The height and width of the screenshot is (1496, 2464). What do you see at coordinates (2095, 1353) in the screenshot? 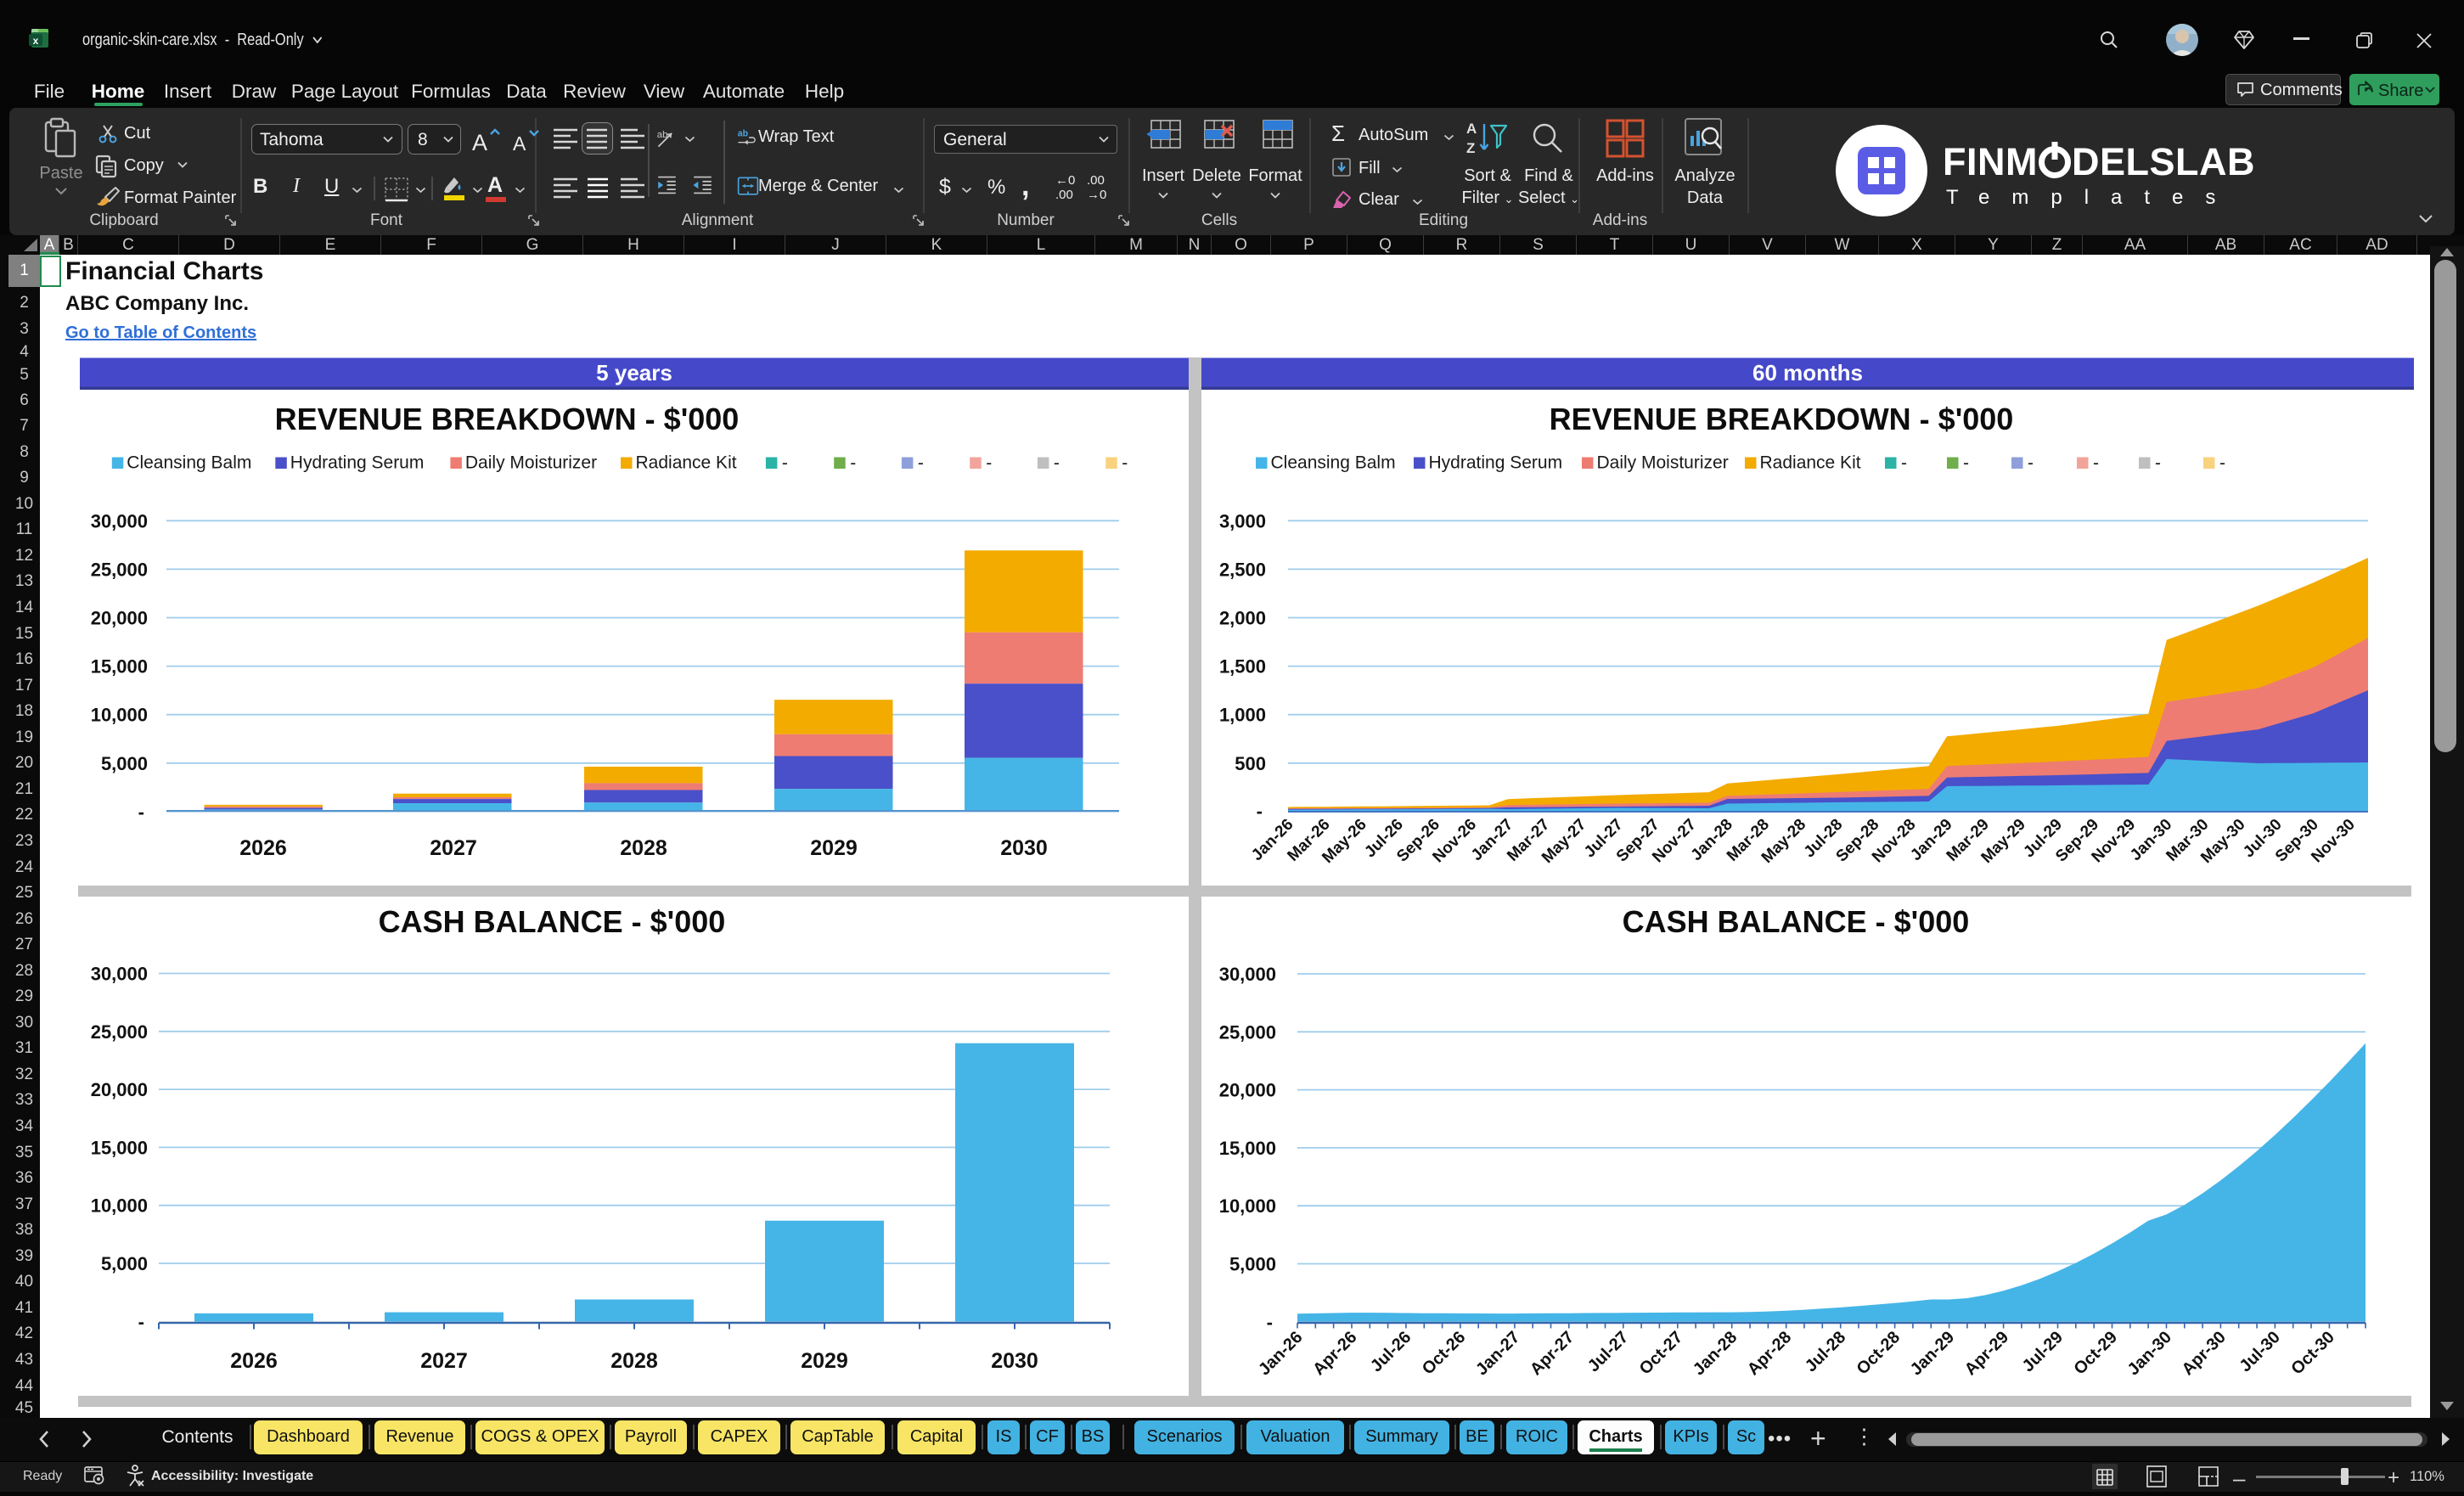
I see `svg-text: Oct-29` at bounding box center [2095, 1353].